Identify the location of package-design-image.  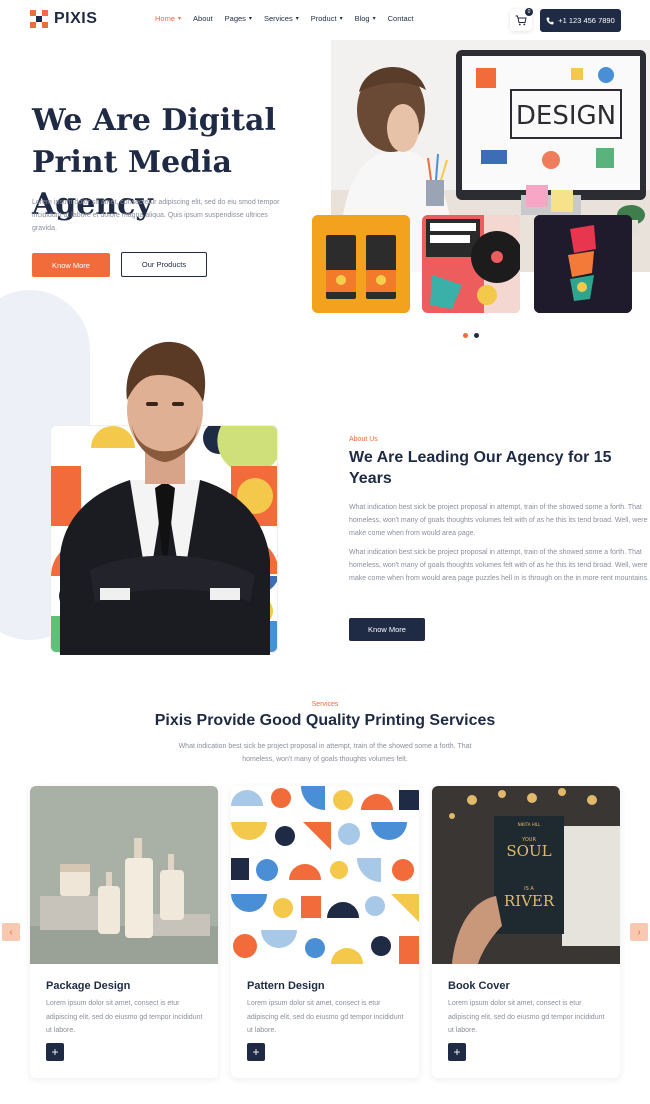
(124, 875).